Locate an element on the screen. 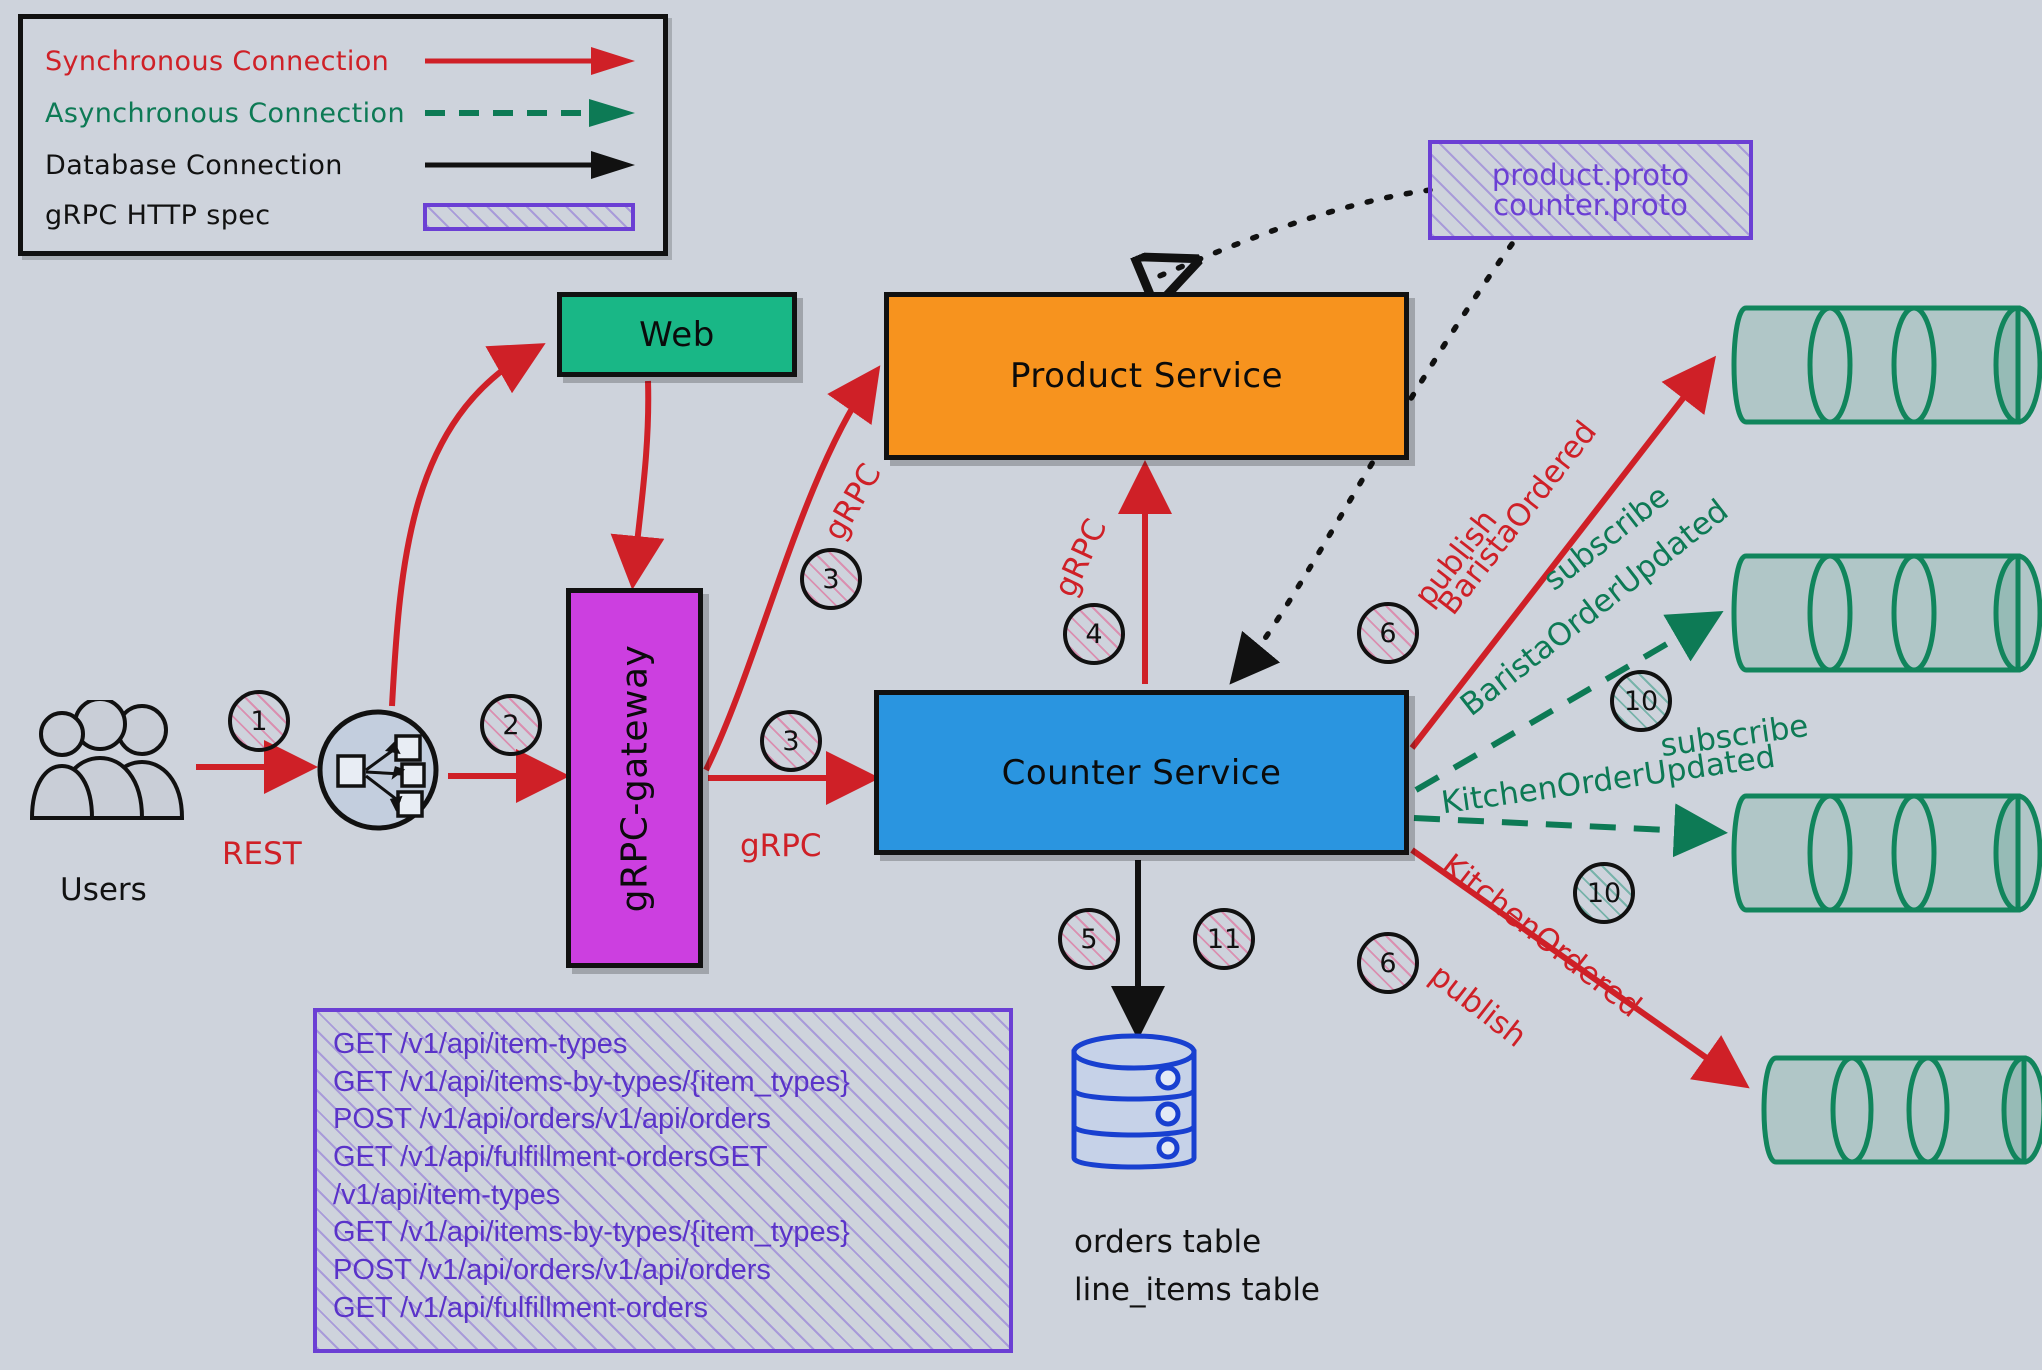  legend-row-async: Asynchronous Connection is located at coordinates (225, 113).